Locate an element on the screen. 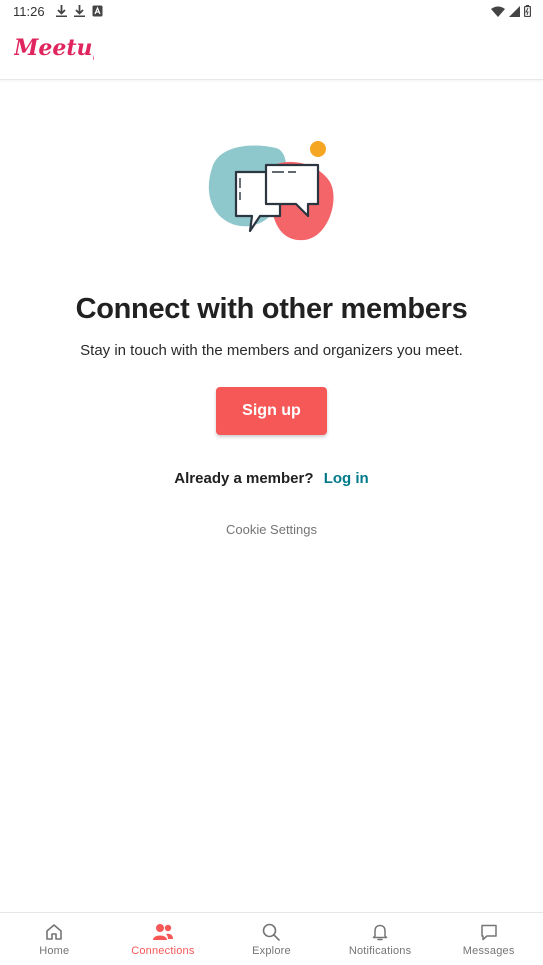 The height and width of the screenshot is (965, 543). nav-label-messages: Messages is located at coordinates (488, 951).